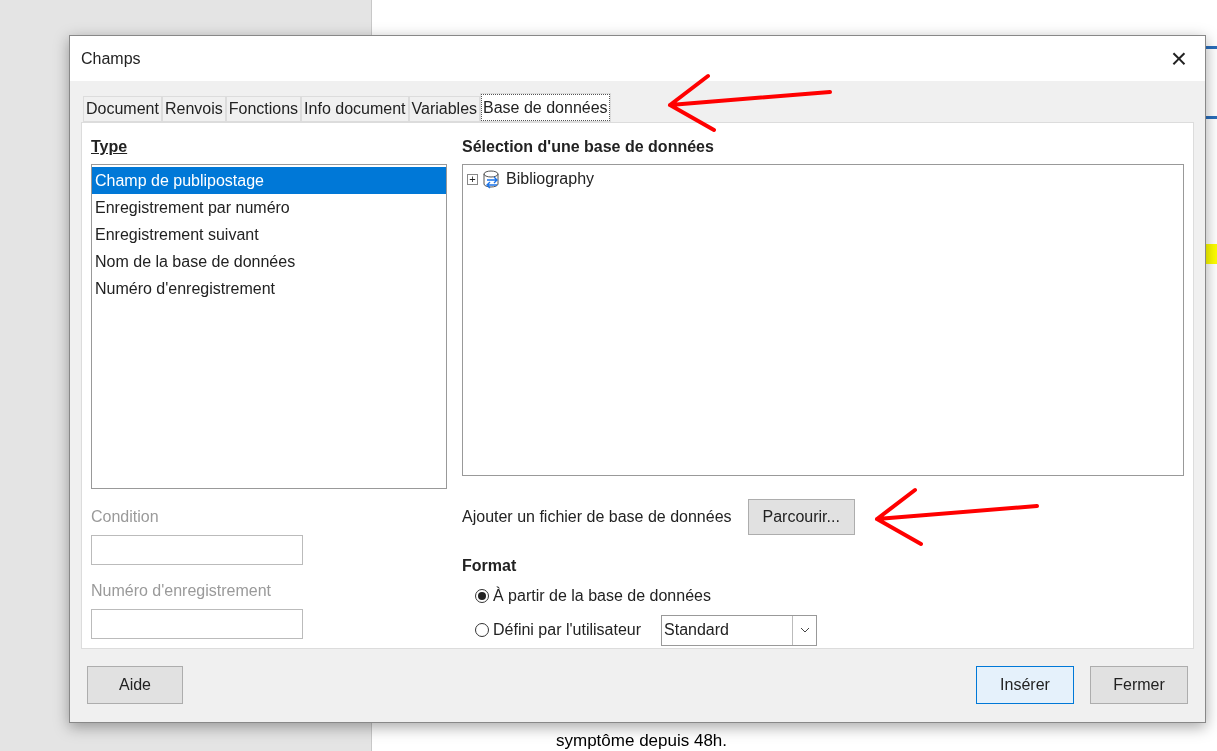 The height and width of the screenshot is (751, 1217). Describe the element at coordinates (444, 109) in the screenshot. I see `tab: Variables` at that location.